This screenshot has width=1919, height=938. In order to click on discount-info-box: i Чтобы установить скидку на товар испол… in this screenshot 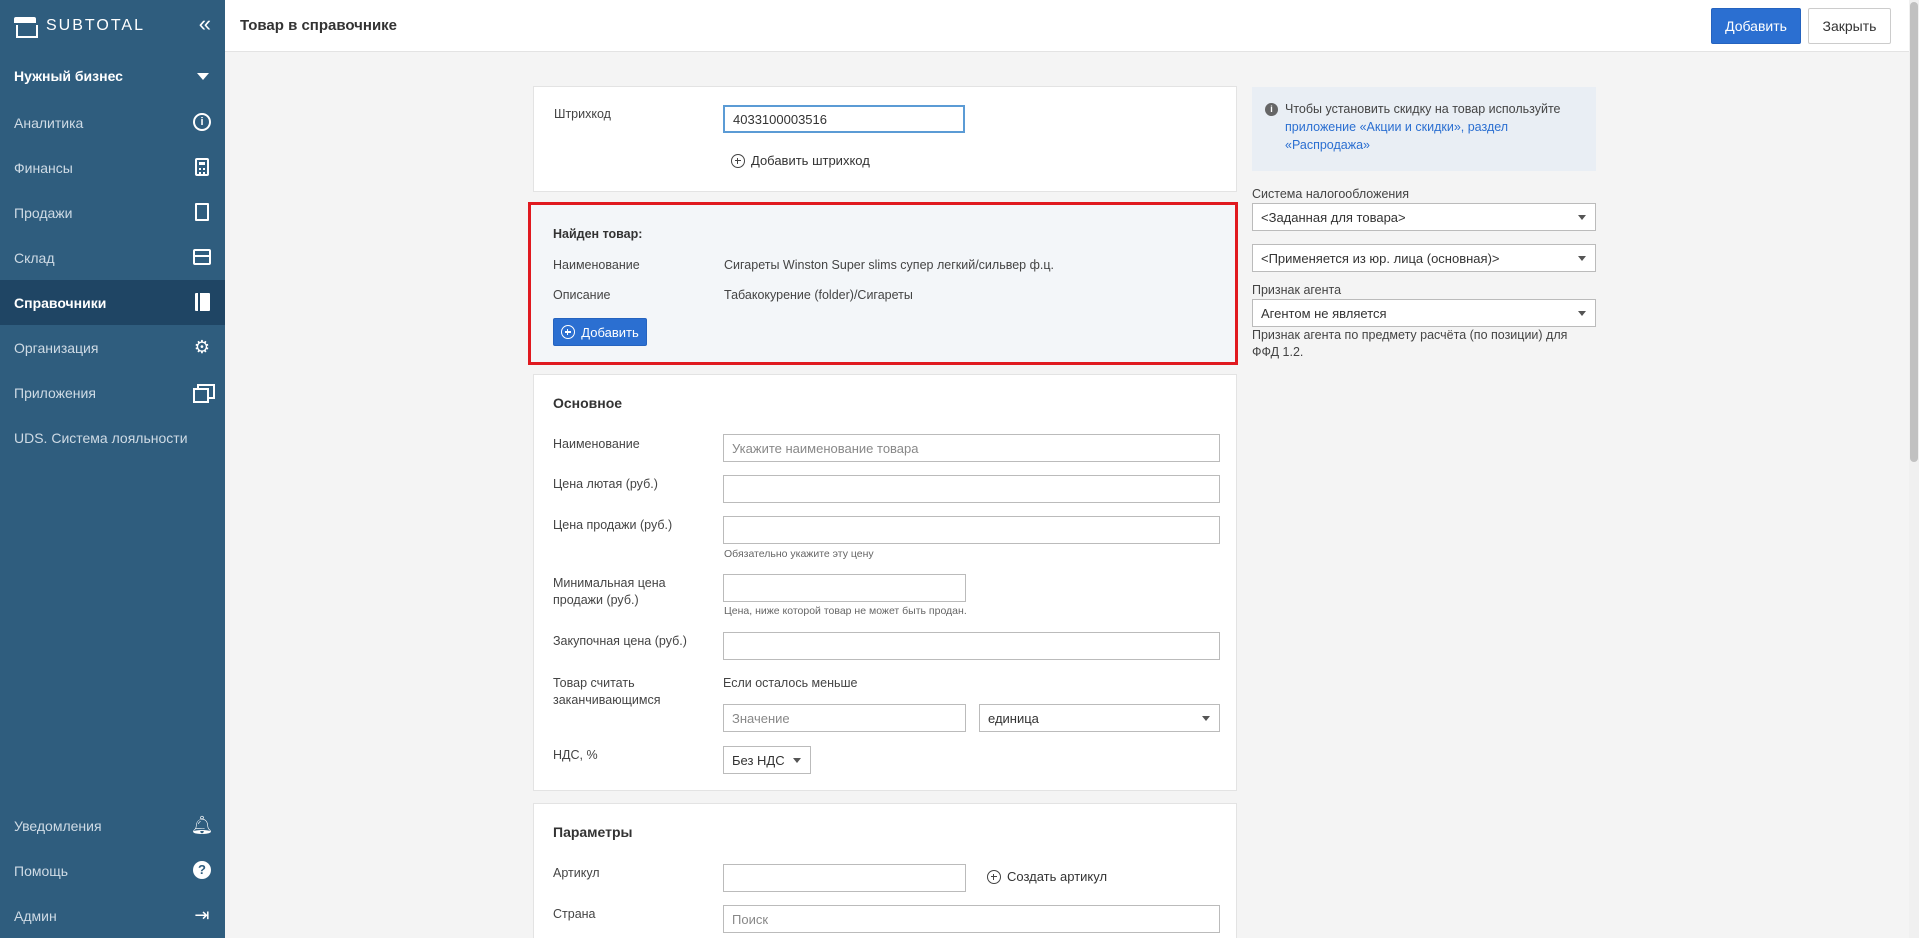, I will do `click(1424, 129)`.